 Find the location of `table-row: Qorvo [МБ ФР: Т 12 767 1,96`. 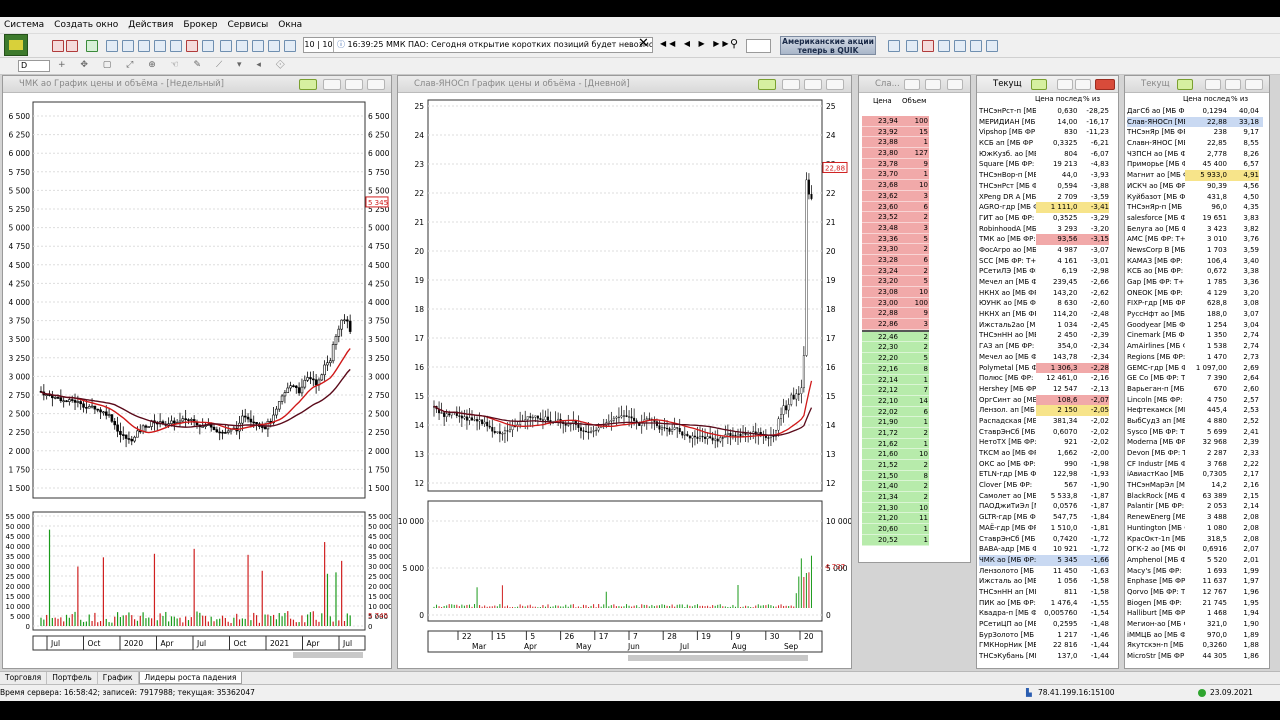

table-row: Qorvo [МБ ФР: Т 12 767 1,96 is located at coordinates (1195, 592).